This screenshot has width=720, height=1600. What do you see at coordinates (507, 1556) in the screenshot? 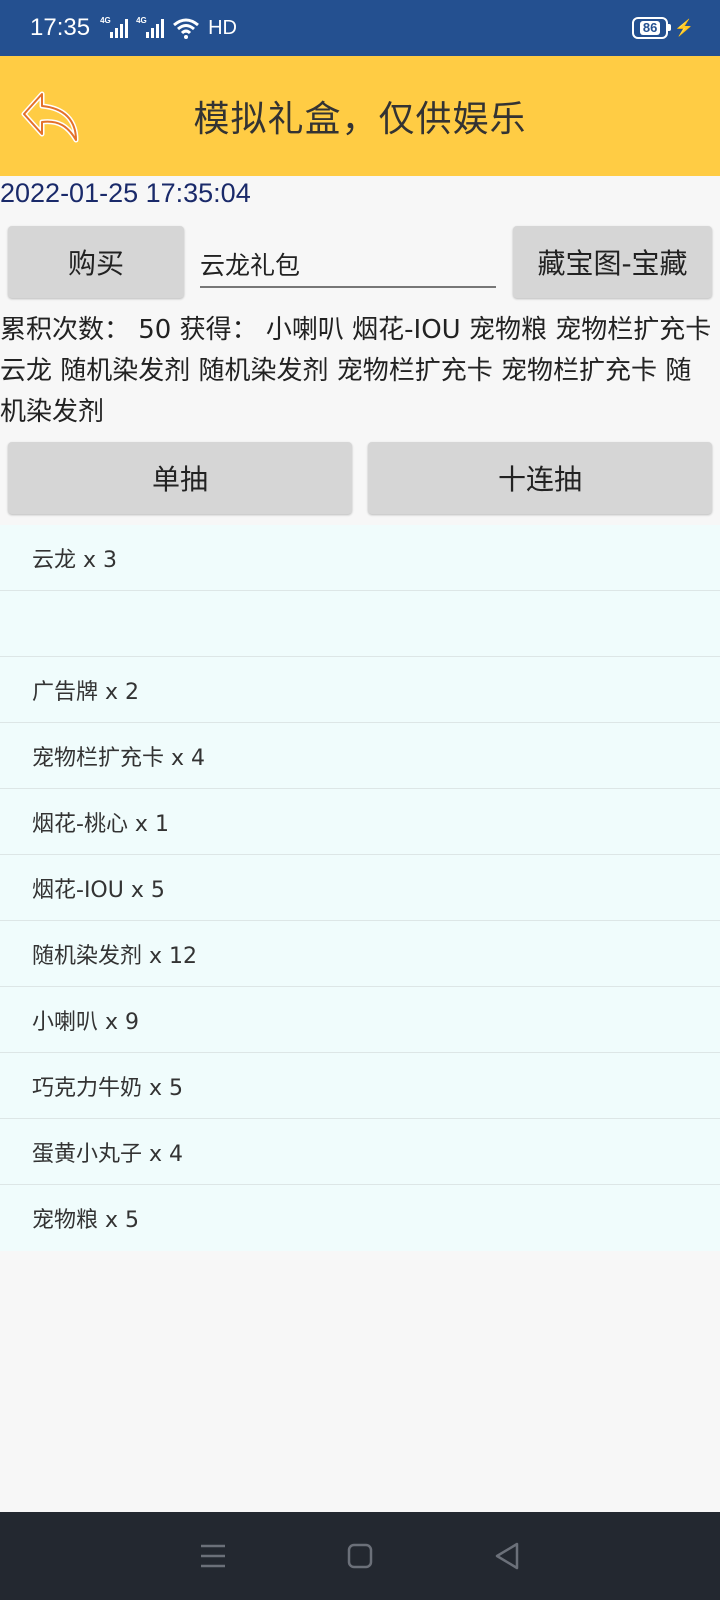
I see `back-icon` at bounding box center [507, 1556].